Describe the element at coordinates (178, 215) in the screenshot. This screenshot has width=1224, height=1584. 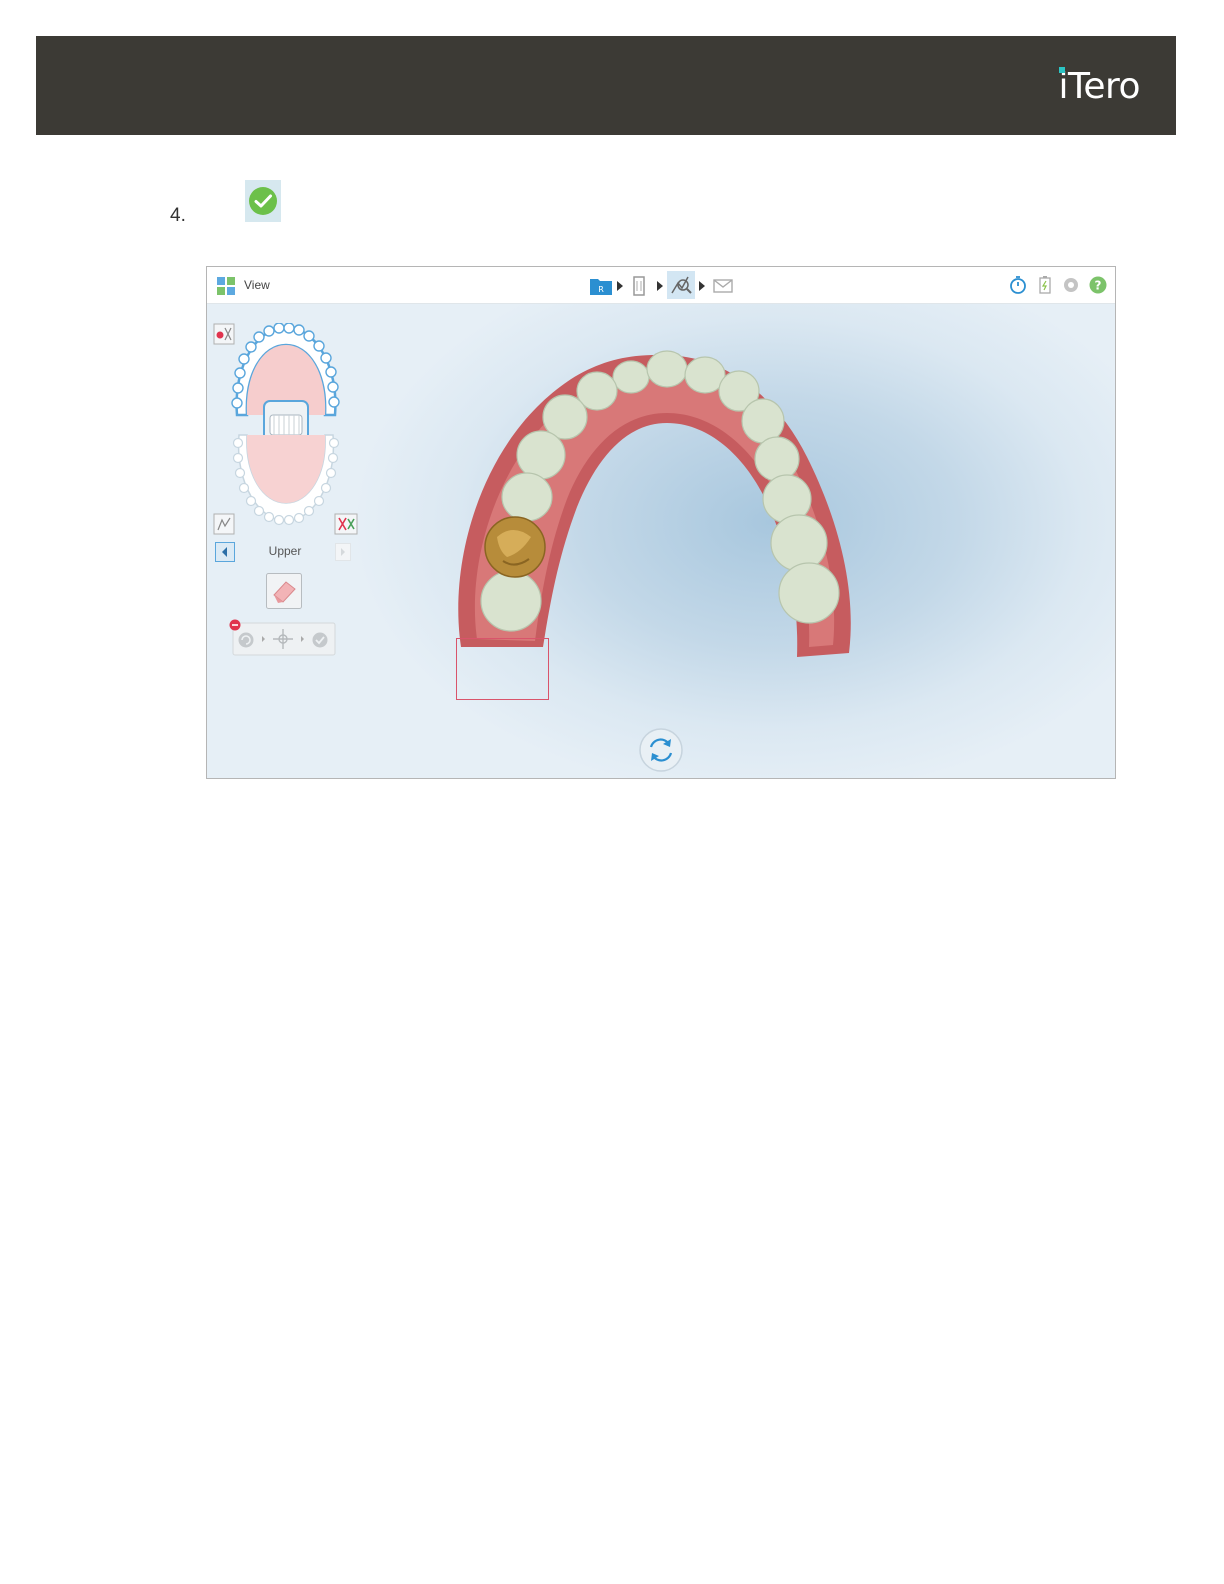
I see `step-number: 4.` at that location.